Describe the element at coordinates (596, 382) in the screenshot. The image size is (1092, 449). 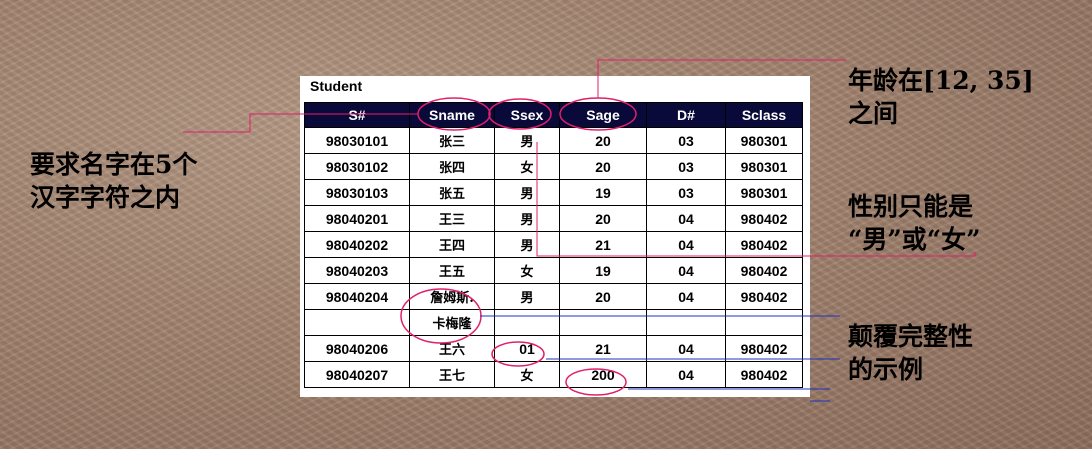
I see `highlight-invalid-age` at that location.